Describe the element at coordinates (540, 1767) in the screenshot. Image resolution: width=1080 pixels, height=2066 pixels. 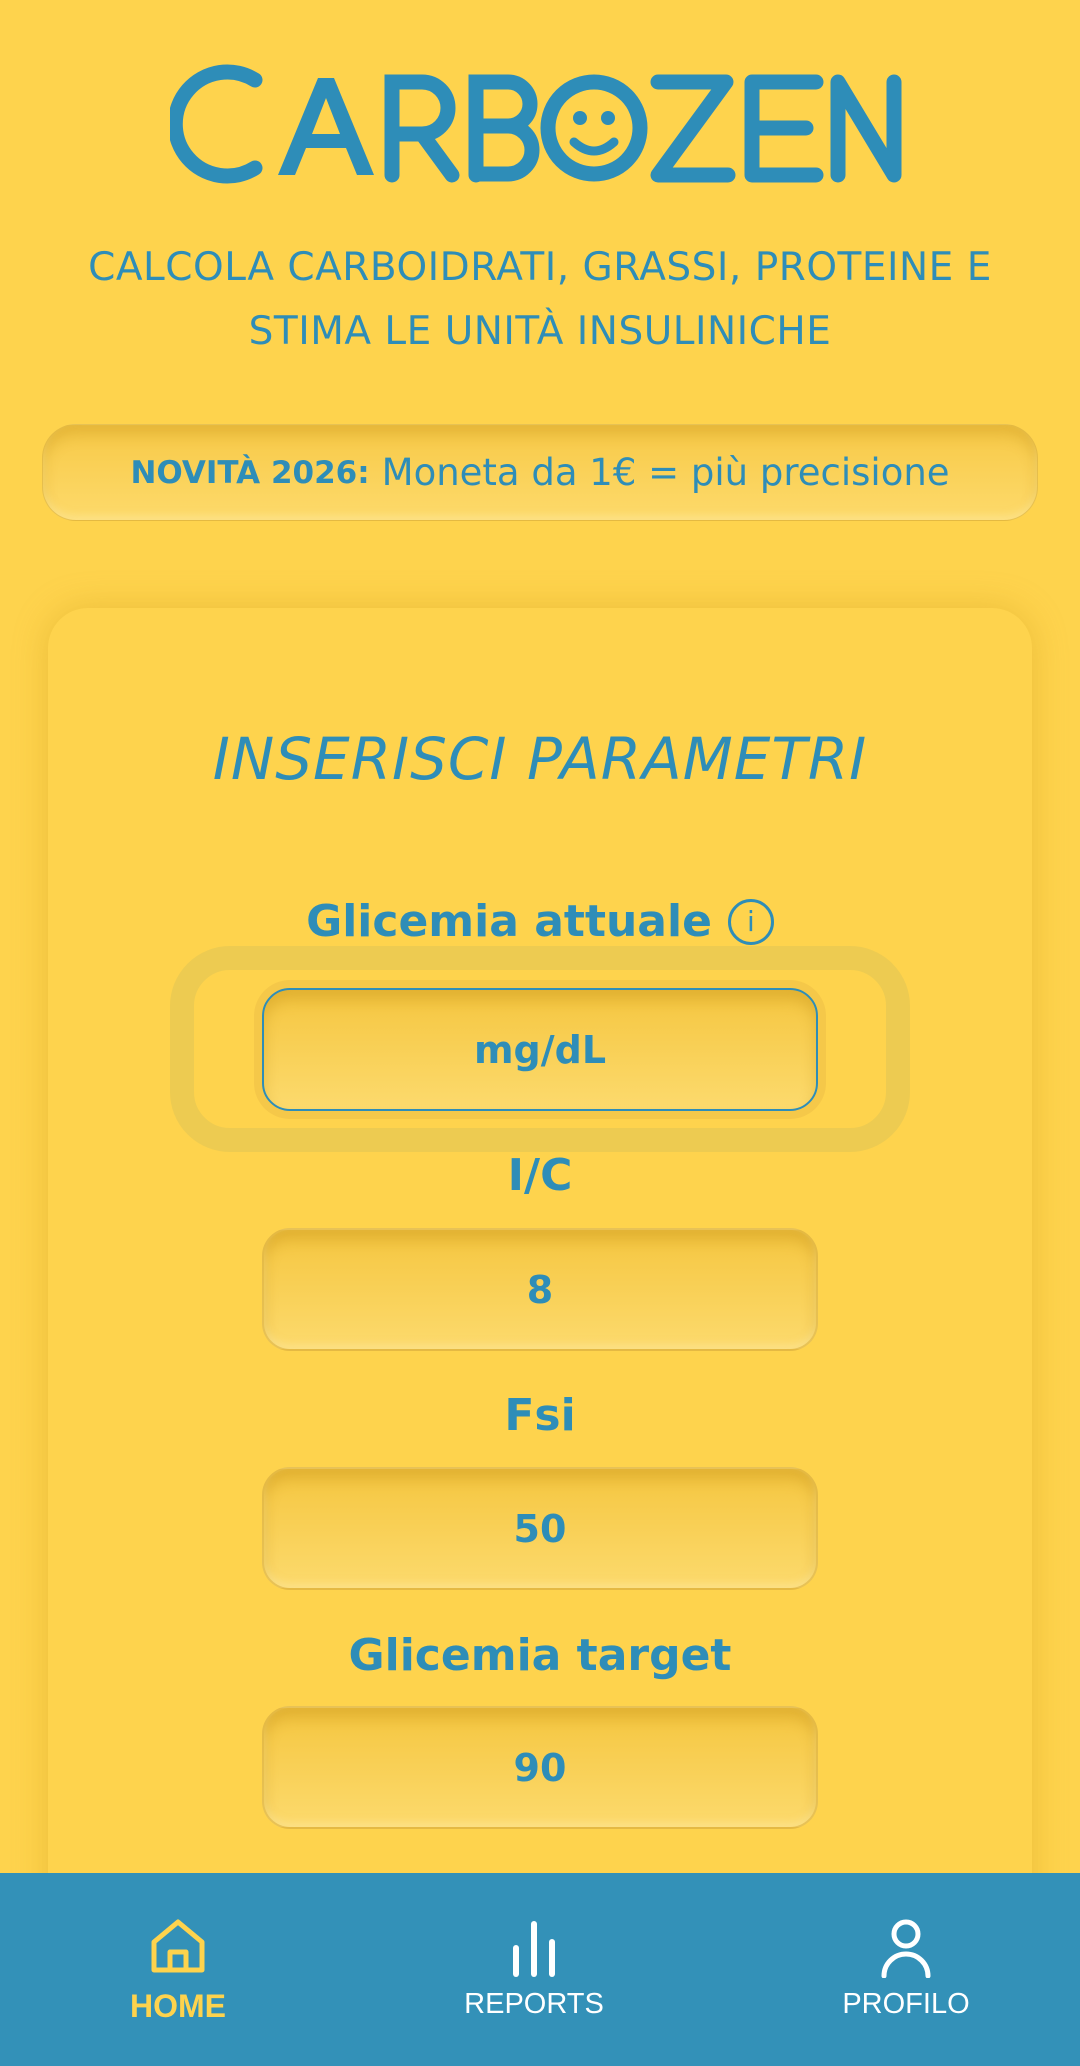
I see `glicemia-target-input` at that location.